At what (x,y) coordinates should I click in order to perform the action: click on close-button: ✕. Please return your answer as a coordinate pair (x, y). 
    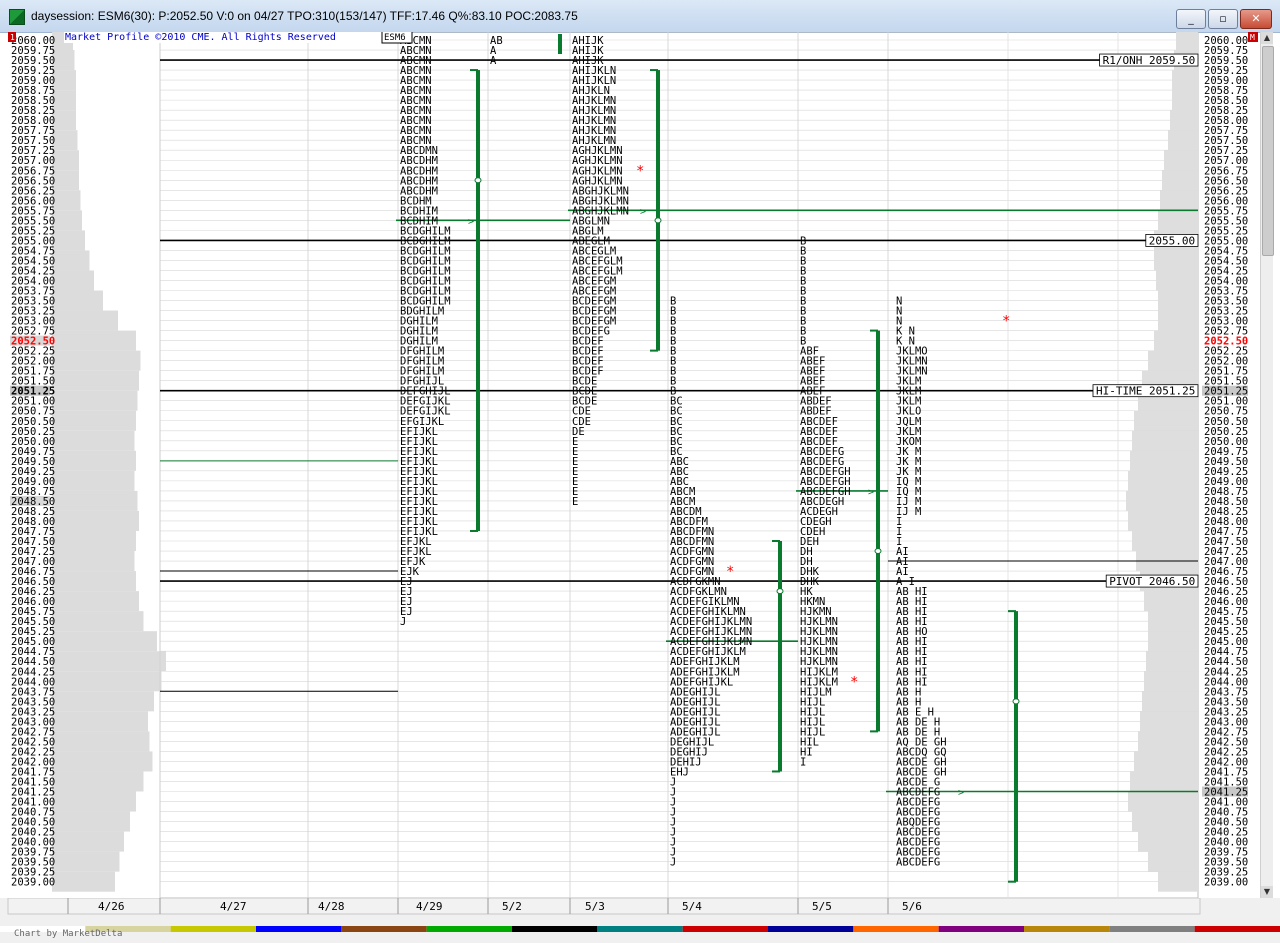
    Looking at the image, I should click on (1256, 19).